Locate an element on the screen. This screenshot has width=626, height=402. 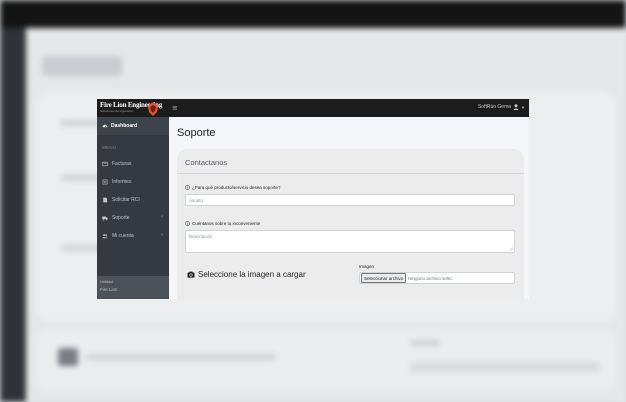
brand-tagline: Soluciones de ingeniería is located at coordinates (116, 111).